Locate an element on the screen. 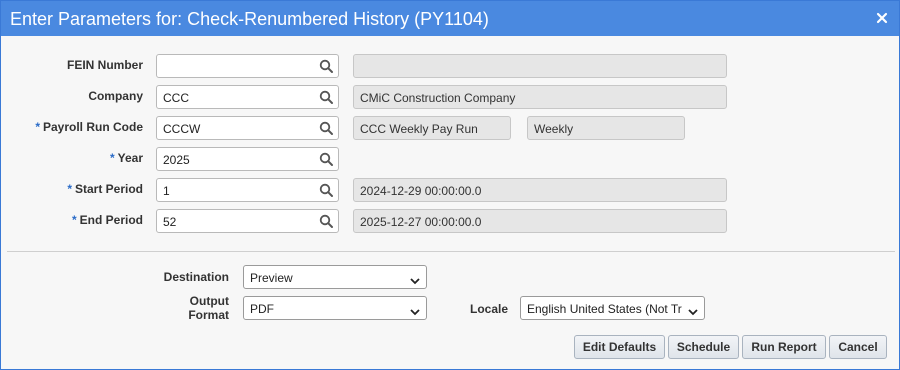  fein-row: FEIN Number is located at coordinates (450, 66).